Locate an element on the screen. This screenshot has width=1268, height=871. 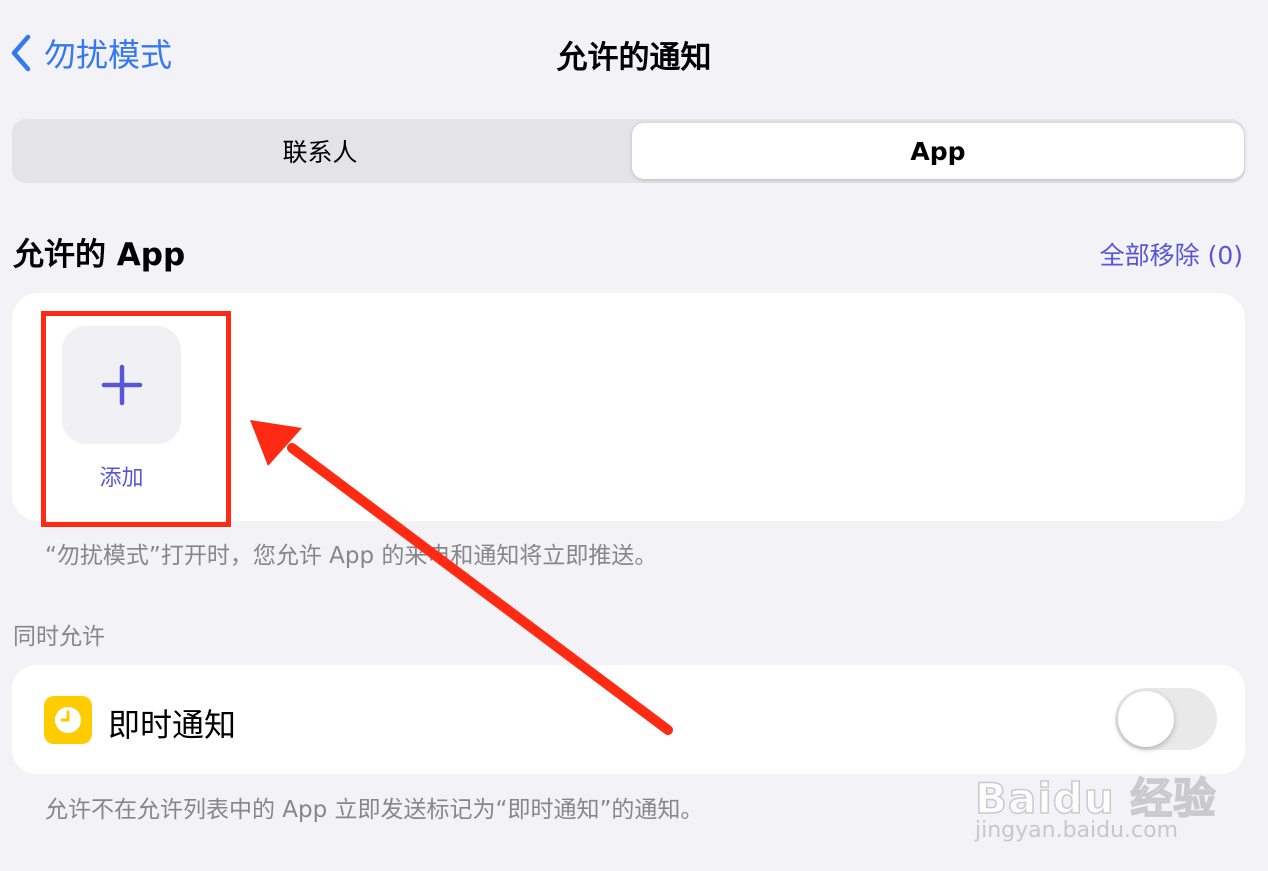
watermark-url: jingyan.baidu.com is located at coordinates (1077, 830).